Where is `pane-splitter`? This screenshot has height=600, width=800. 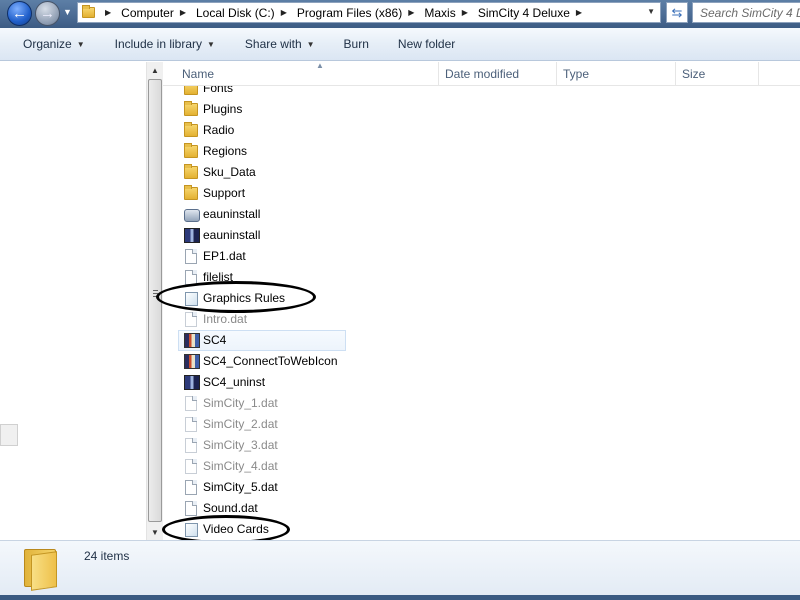 pane-splitter is located at coordinates (9, 435).